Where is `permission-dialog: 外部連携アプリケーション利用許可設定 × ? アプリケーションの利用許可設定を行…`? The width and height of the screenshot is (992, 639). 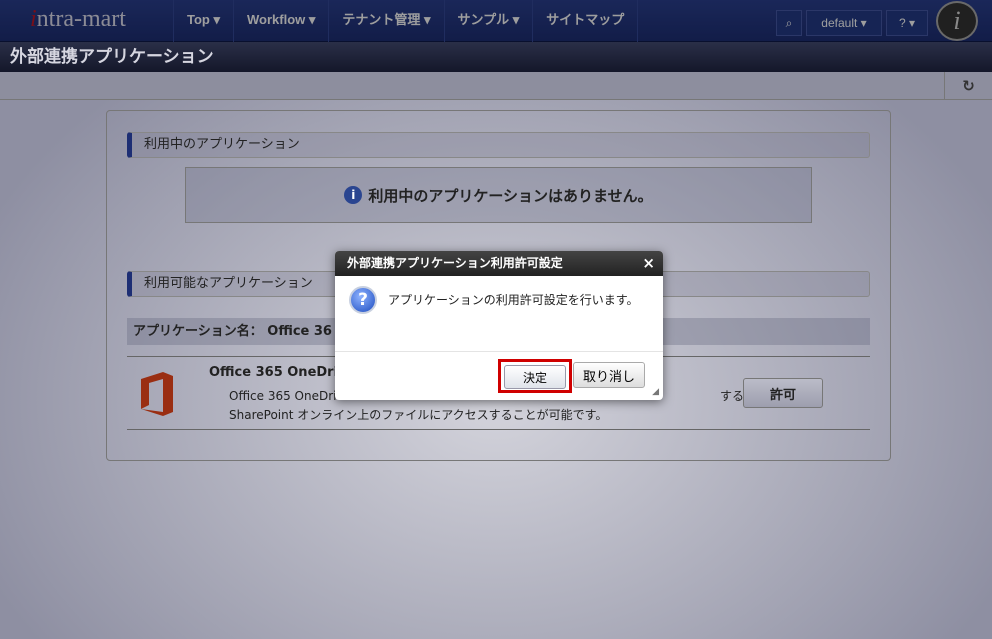 permission-dialog: 外部連携アプリケーション利用許可設定 × ? アプリケーションの利用許可設定を行… is located at coordinates (499, 325).